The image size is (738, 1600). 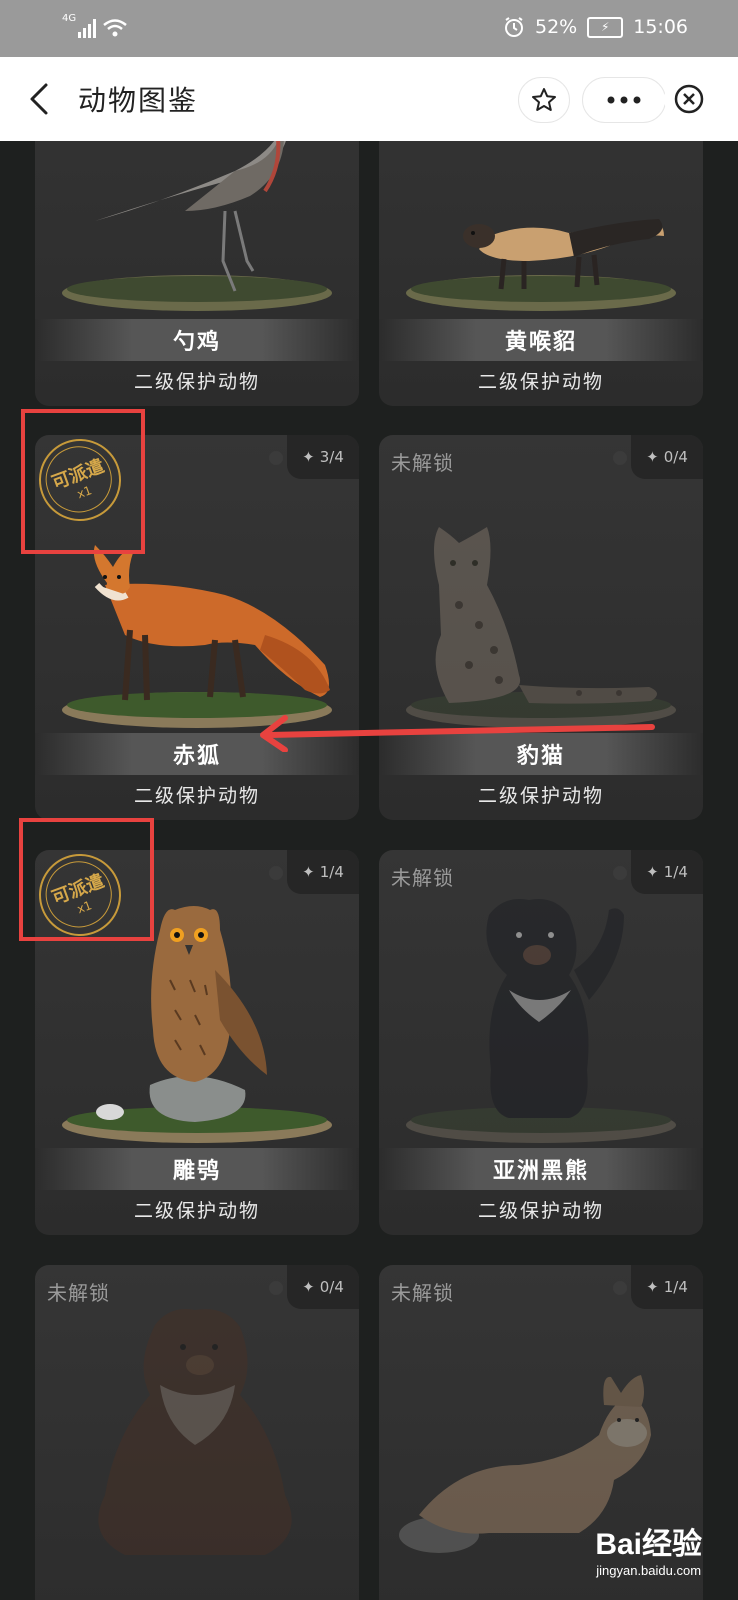 What do you see at coordinates (541, 1021) in the screenshot?
I see `asiatic-black-bear-image` at bounding box center [541, 1021].